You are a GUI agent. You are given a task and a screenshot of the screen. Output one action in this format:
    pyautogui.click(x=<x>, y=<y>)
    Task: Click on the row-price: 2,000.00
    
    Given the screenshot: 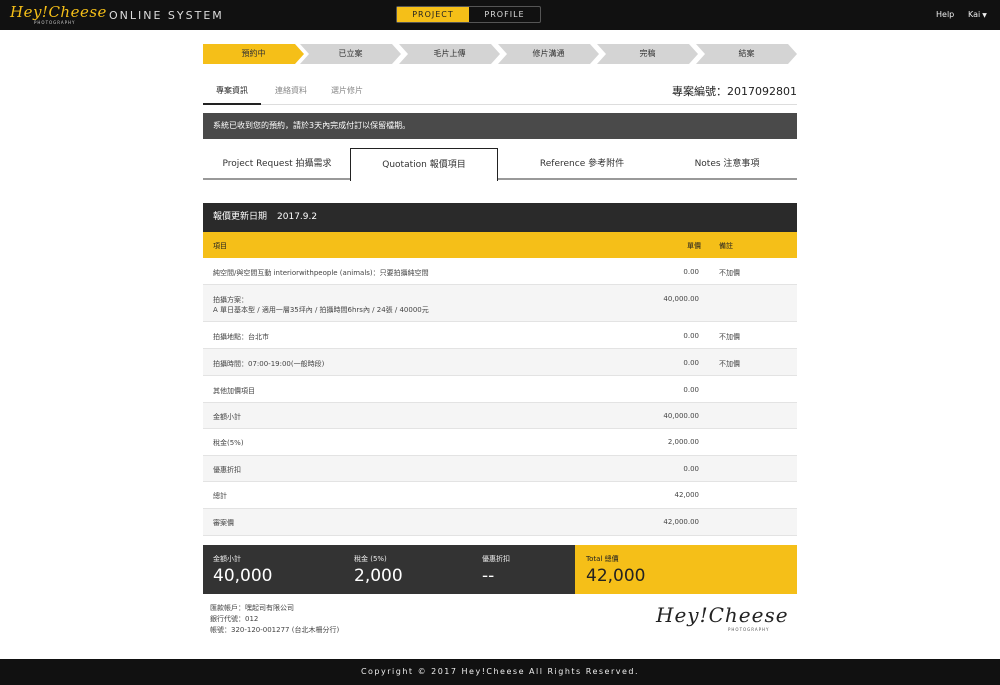 What is the action you would take?
    pyautogui.click(x=683, y=442)
    